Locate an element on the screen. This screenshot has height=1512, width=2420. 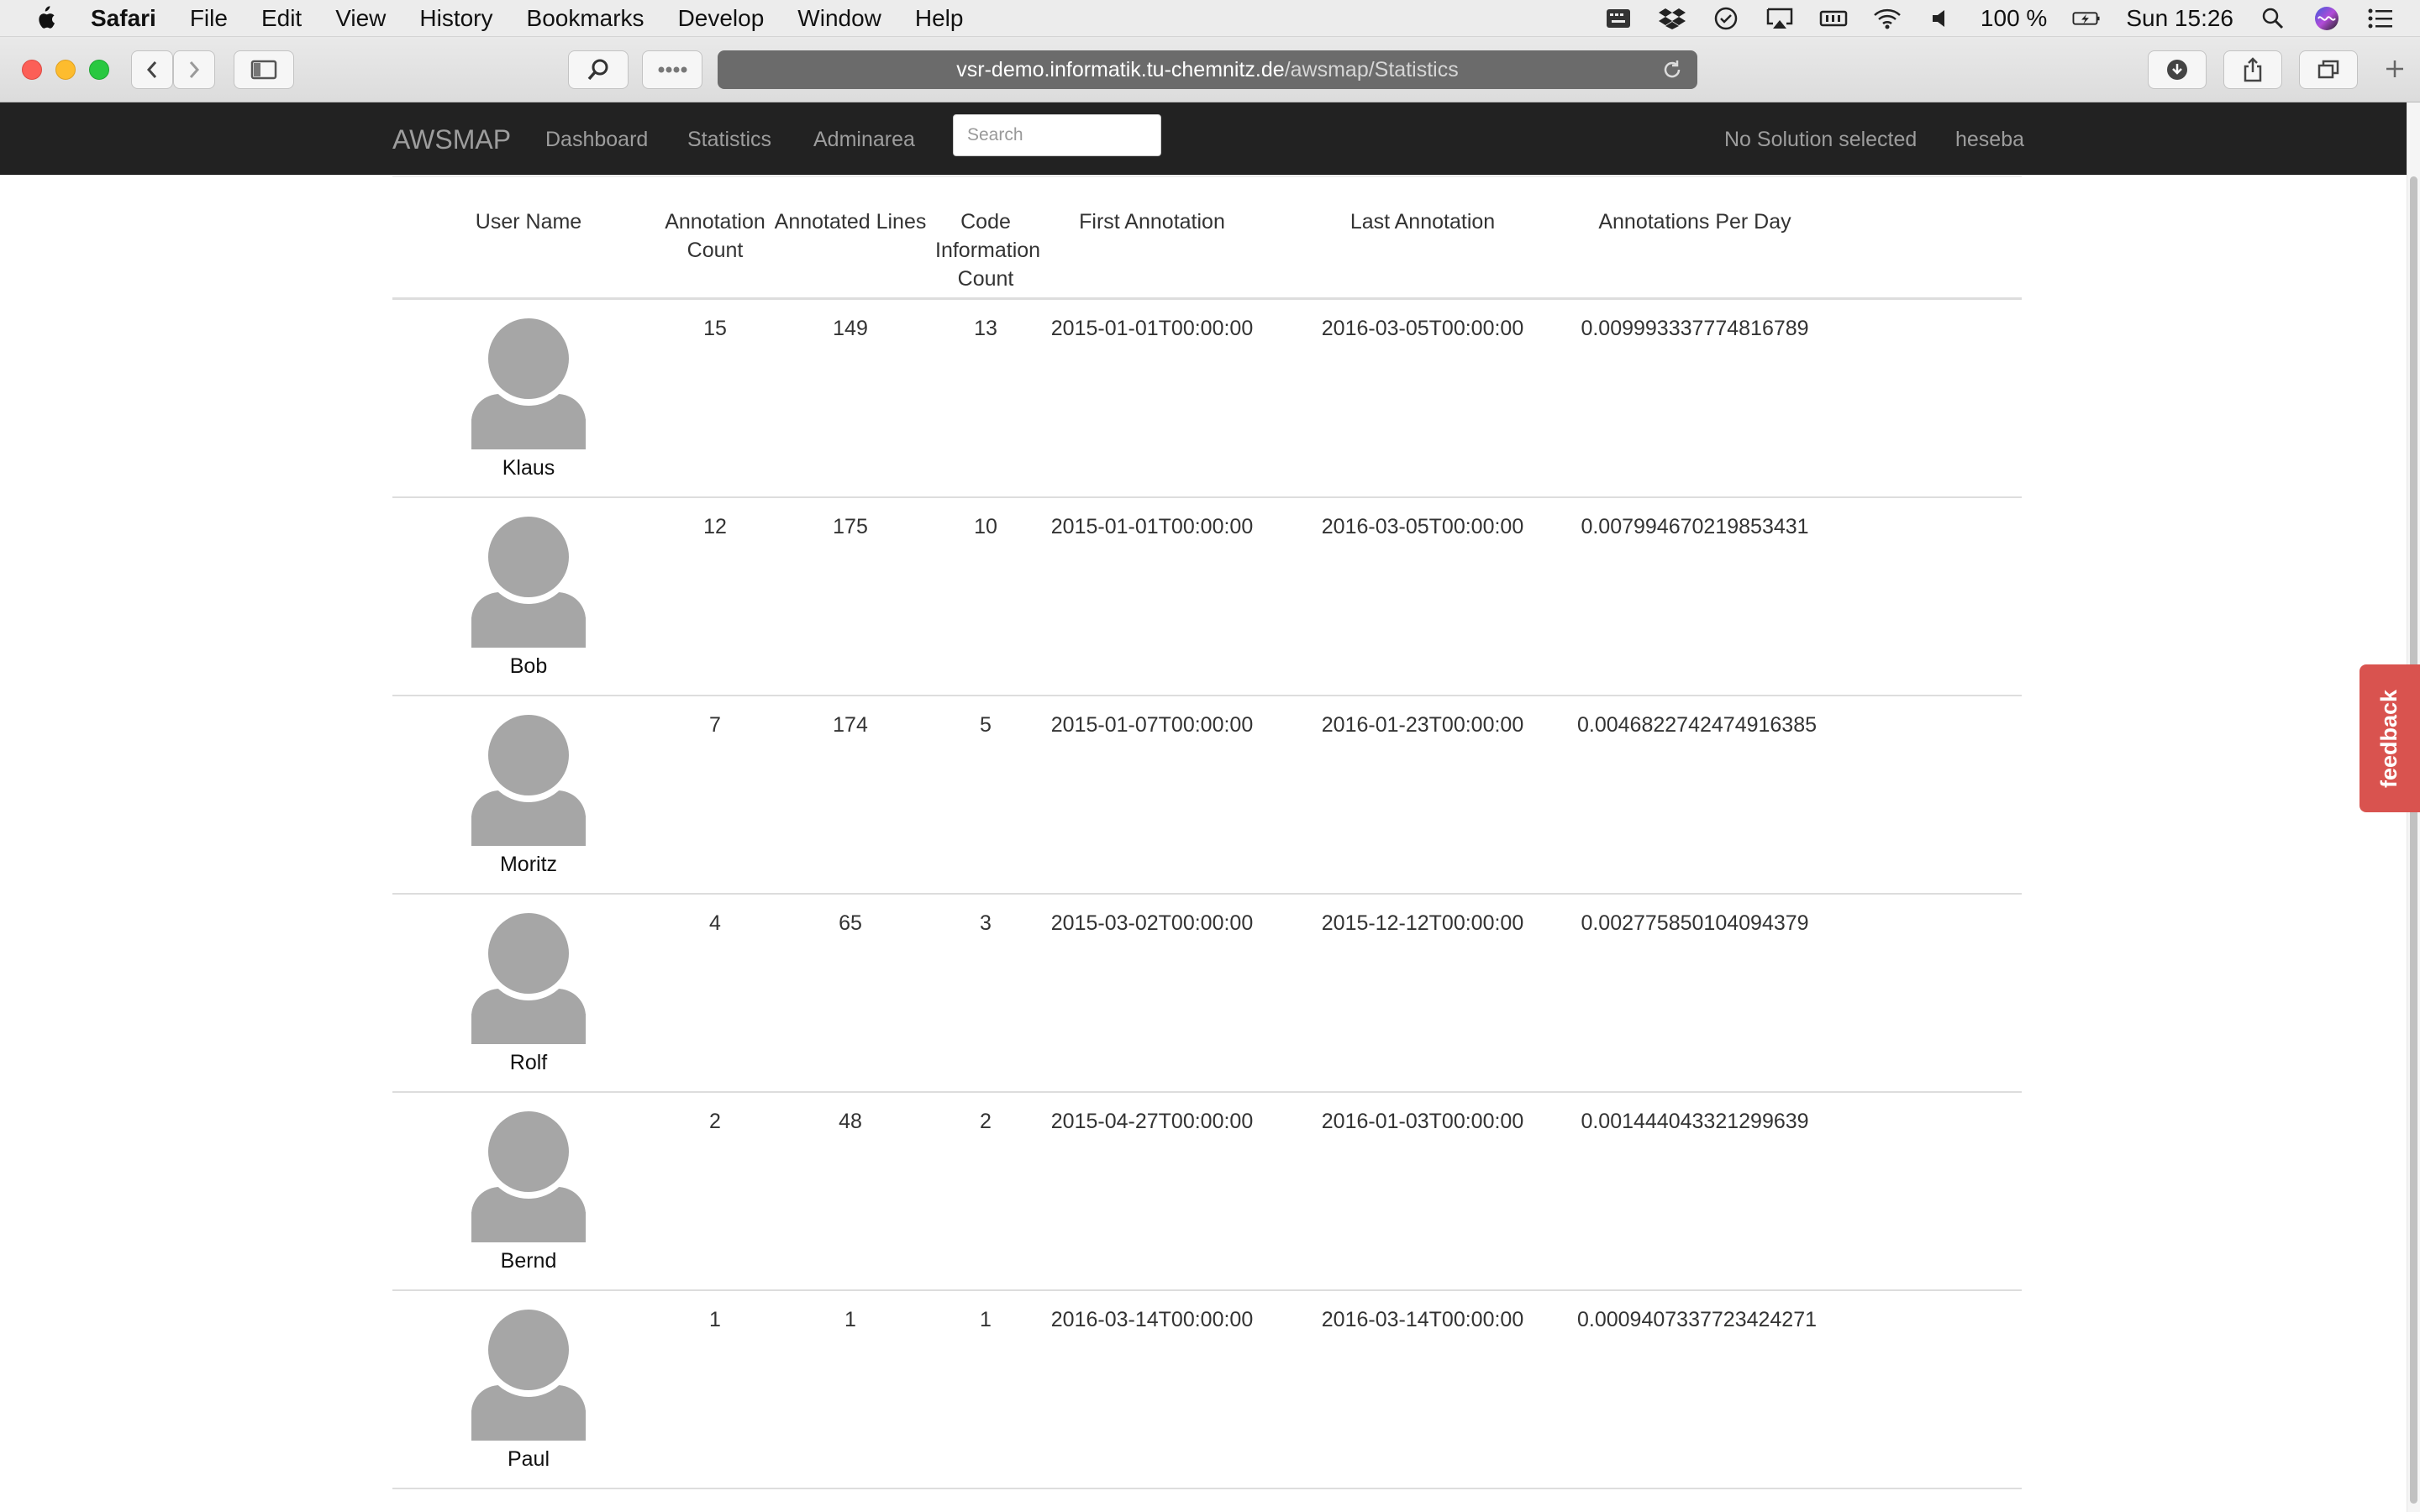
back-button is located at coordinates (152, 69).